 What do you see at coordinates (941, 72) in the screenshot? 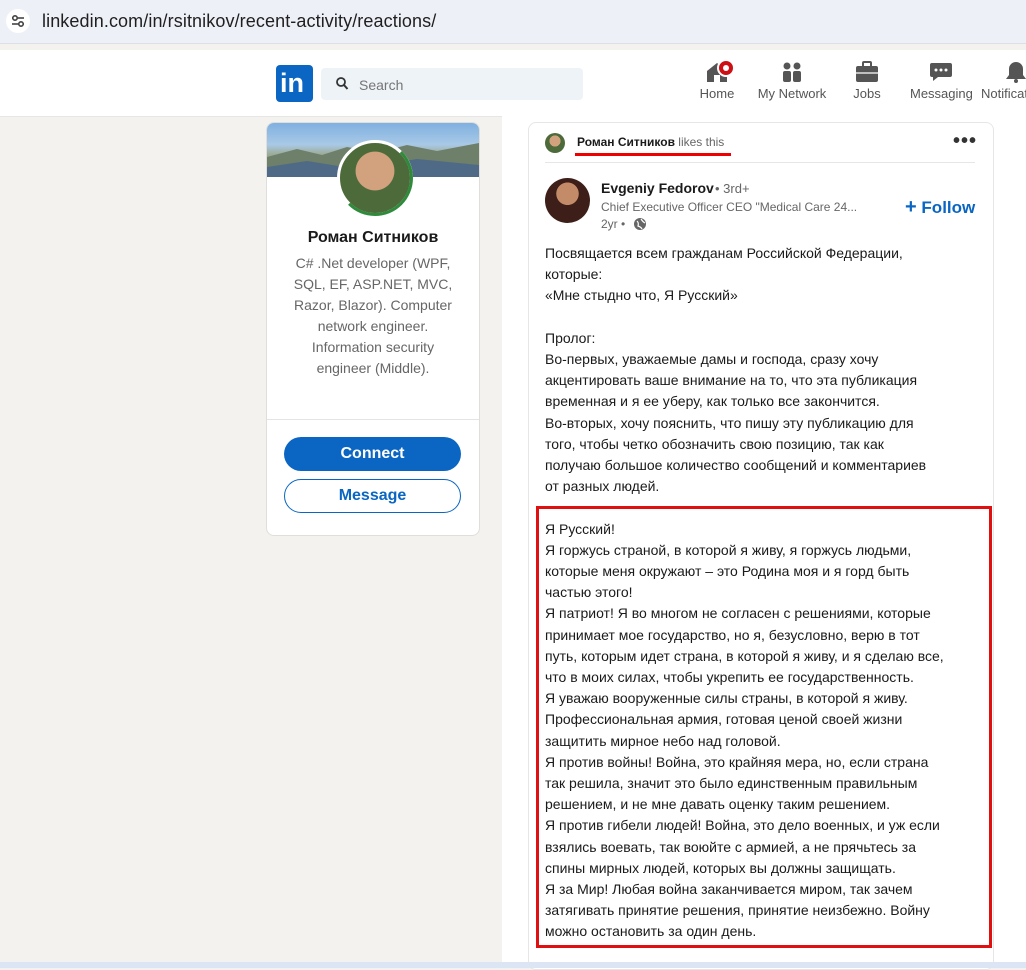
I see `messaging-icon` at bounding box center [941, 72].